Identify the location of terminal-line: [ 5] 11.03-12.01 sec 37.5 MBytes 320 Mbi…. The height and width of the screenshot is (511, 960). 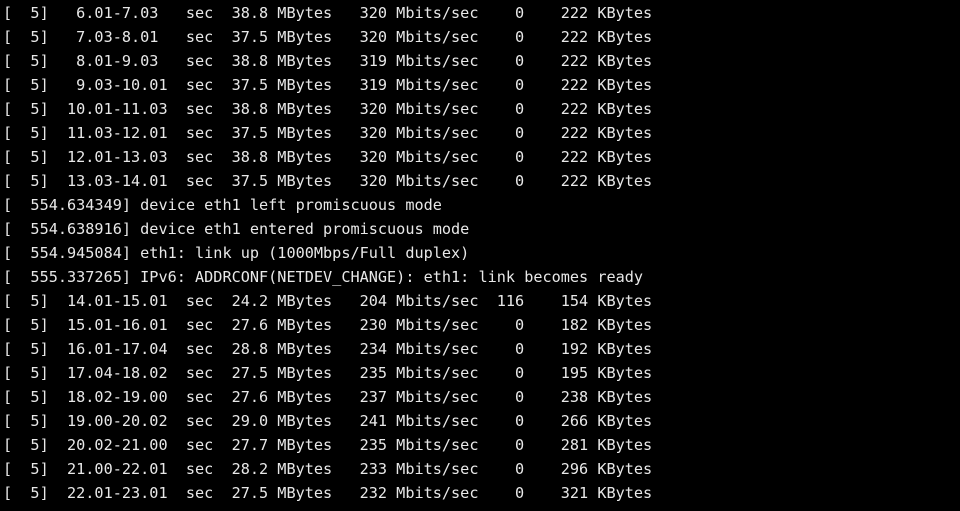
(328, 133).